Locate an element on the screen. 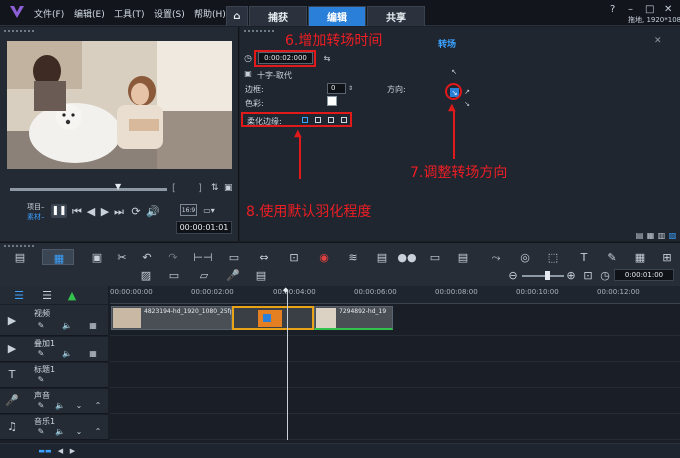  playhead-handle-icon: ◆ is located at coordinates (285, 290).